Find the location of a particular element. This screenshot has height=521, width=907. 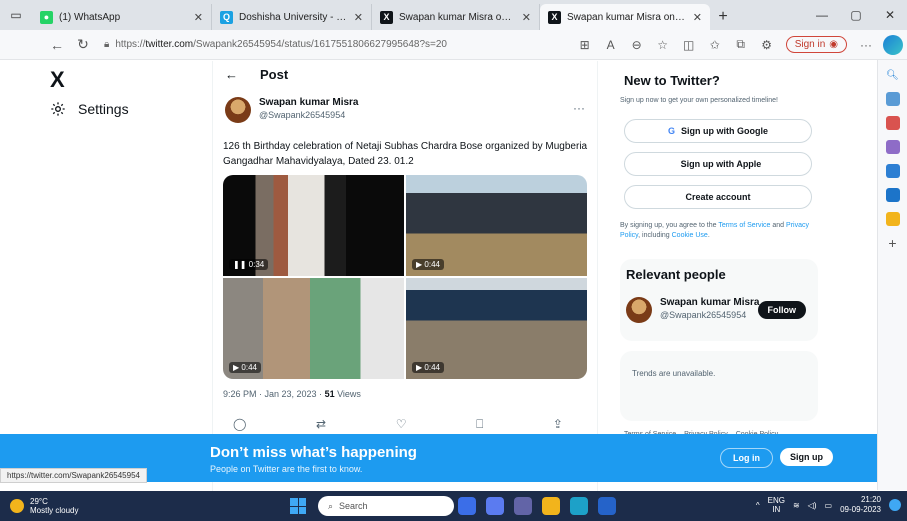

video-duration: ▶ 0:44 is located at coordinates (428, 367).